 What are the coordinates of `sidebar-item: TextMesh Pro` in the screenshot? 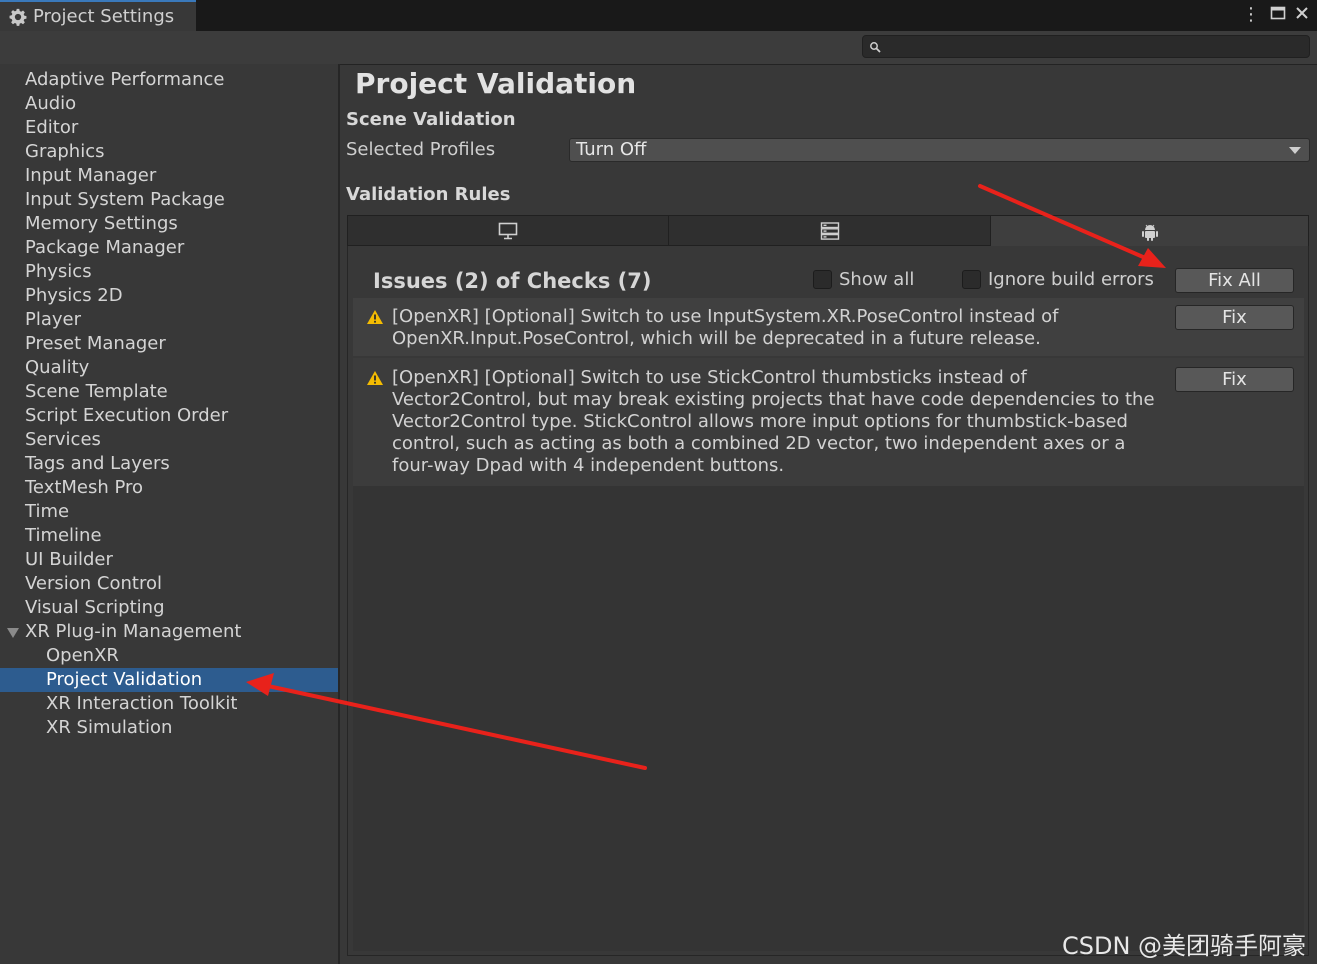 It's located at (181, 488).